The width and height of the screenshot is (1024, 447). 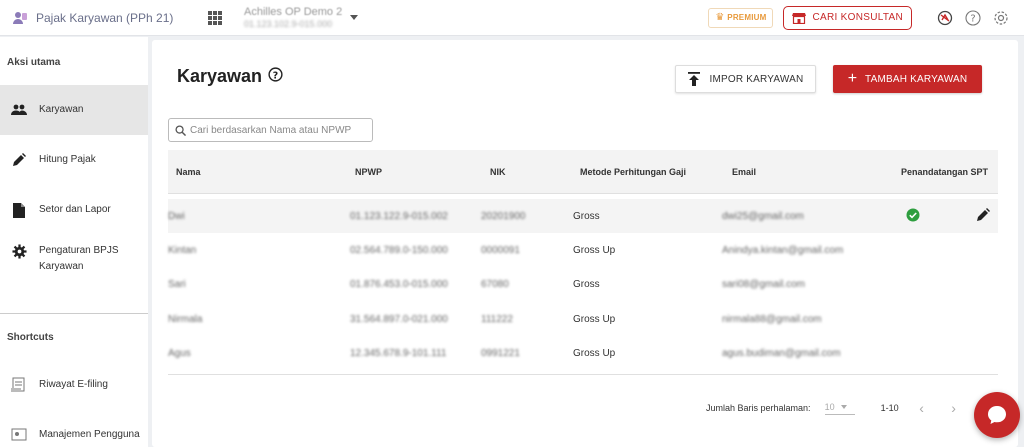 I want to click on prev-page-button: ‹, so click(x=922, y=408).